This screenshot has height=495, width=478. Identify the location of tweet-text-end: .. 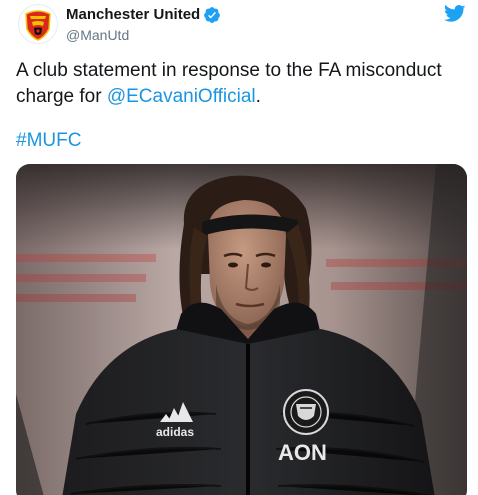
(258, 96).